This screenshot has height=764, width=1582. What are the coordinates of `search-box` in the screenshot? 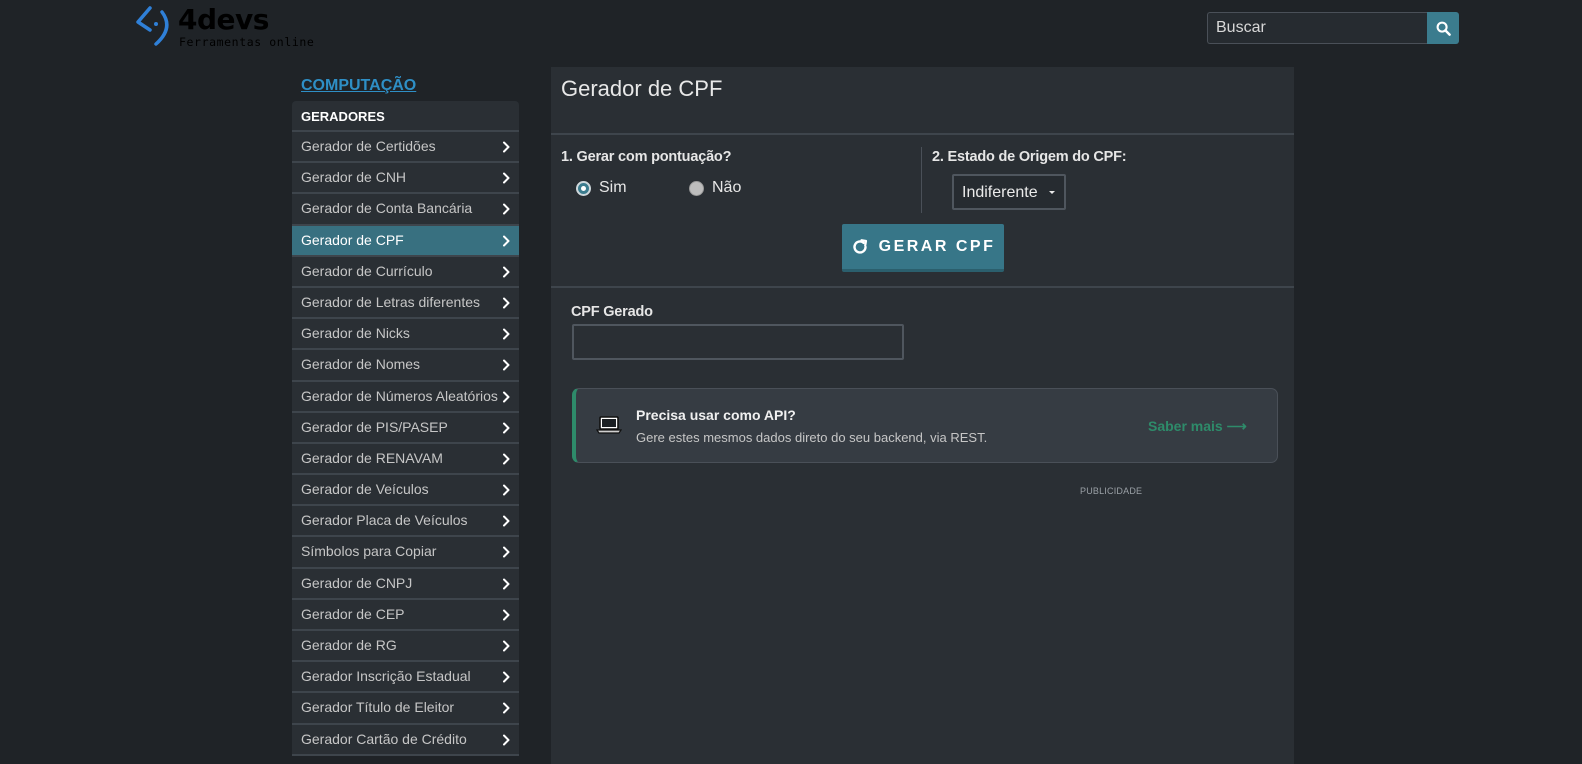 It's located at (1333, 28).